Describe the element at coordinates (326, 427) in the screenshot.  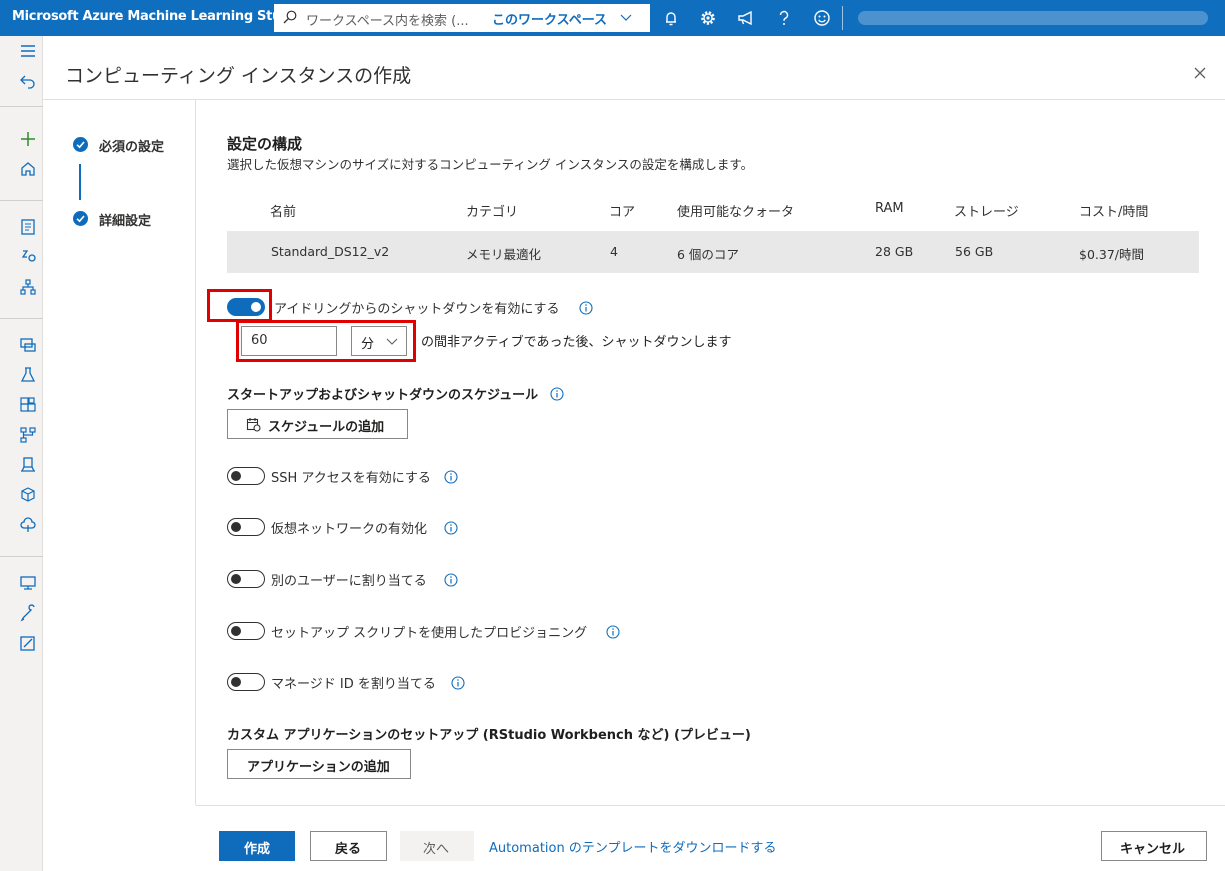
I see `add-schedule-label: スケジュールの追加` at that location.